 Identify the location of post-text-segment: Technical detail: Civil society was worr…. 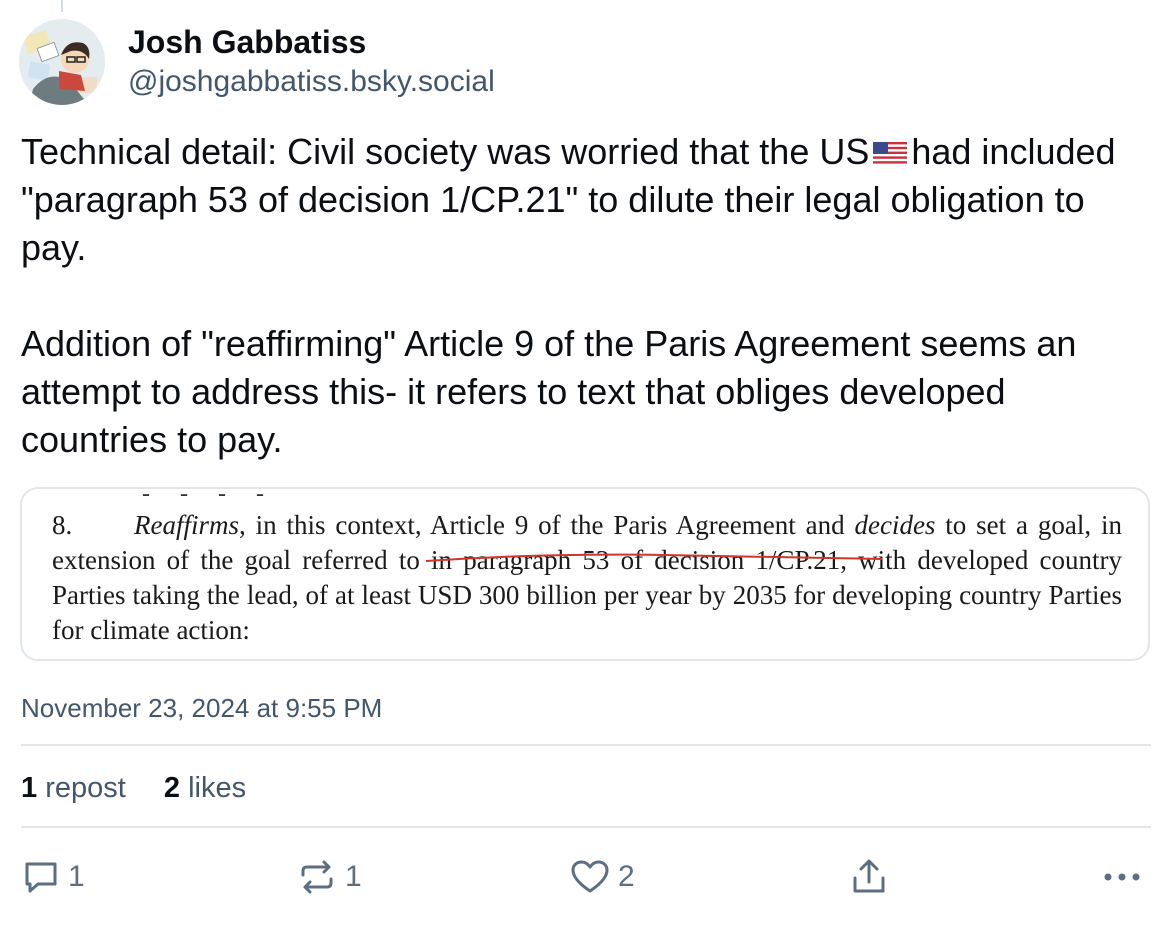
(445, 151).